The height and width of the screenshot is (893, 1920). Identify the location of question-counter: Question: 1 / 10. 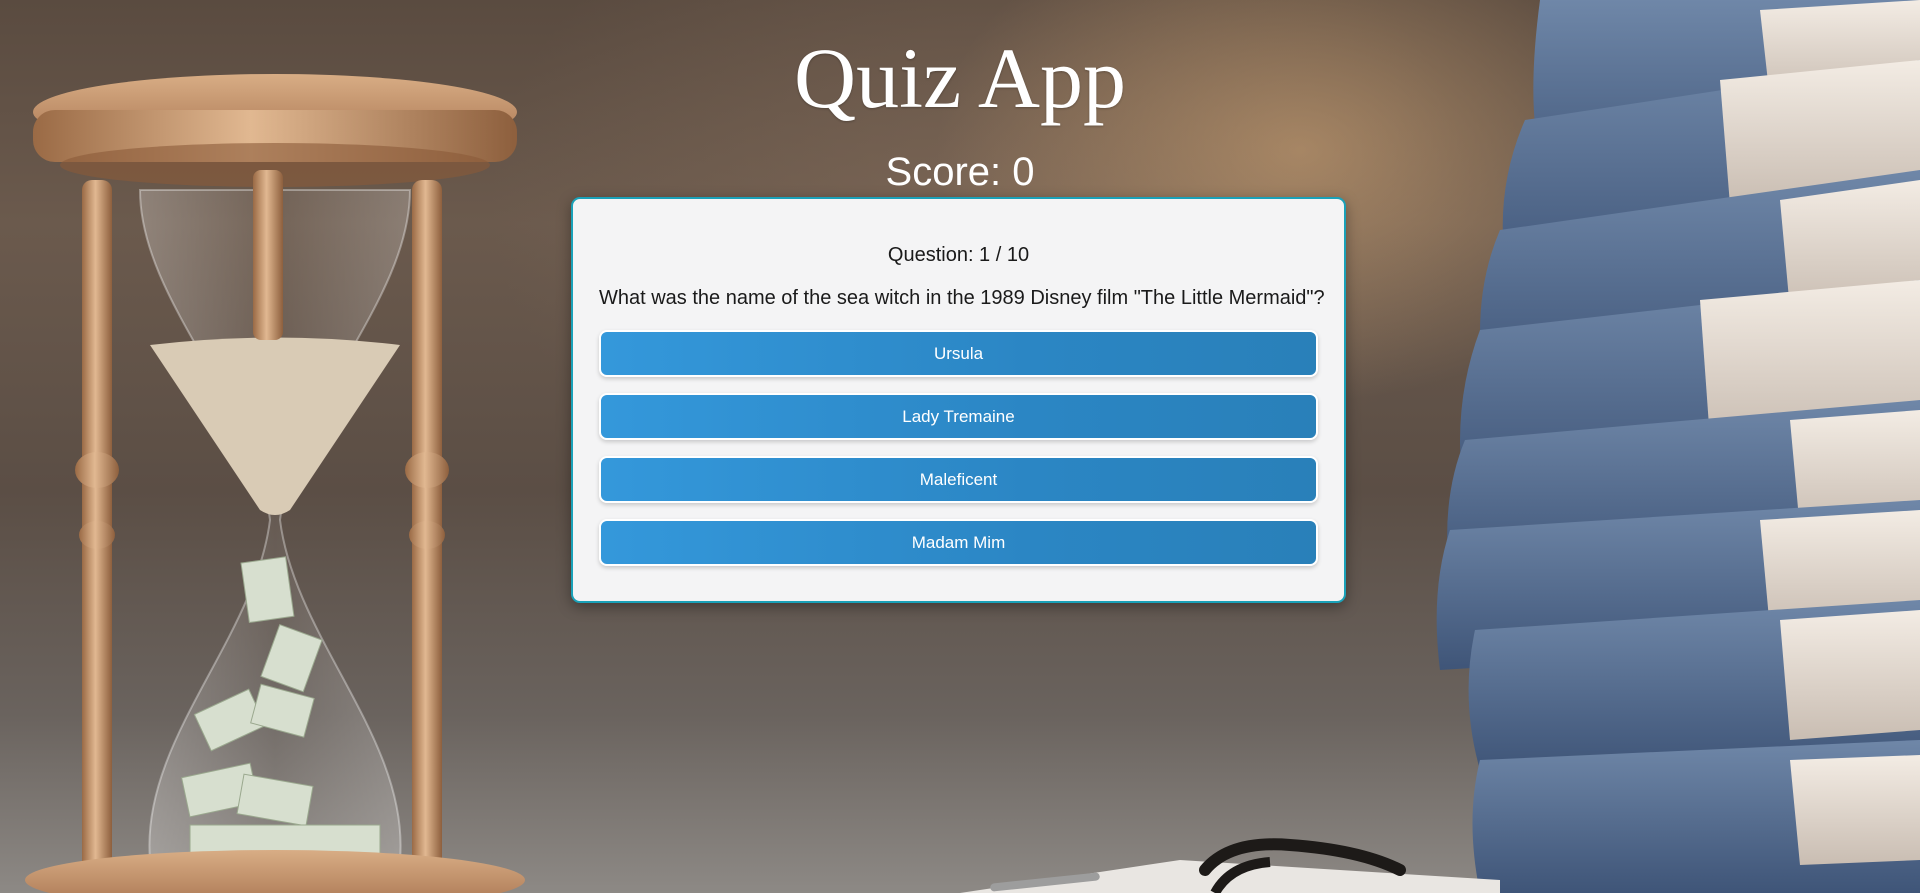
(958, 255).